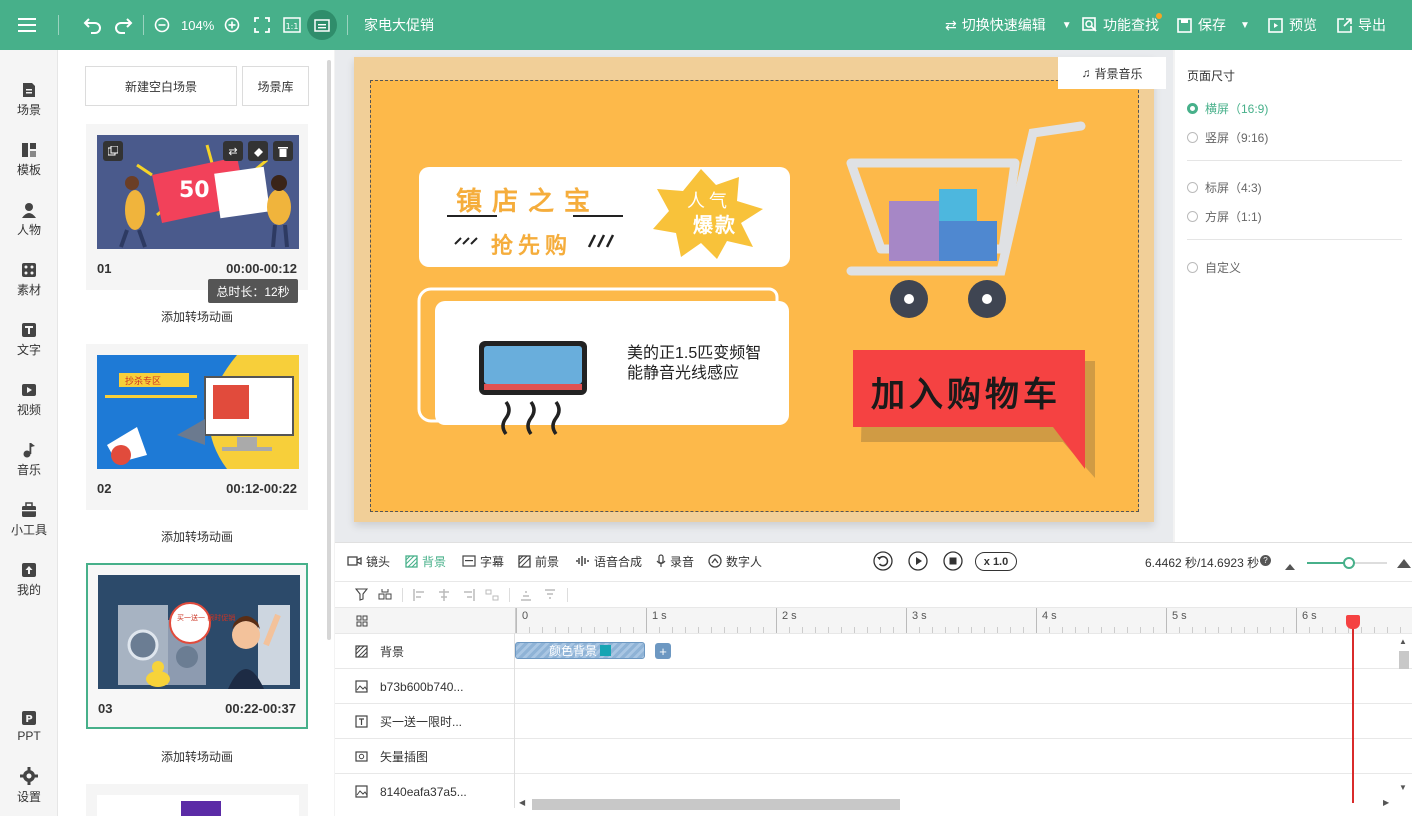  Describe the element at coordinates (368, 561) in the screenshot. I see `tool-camera: 镜头` at that location.